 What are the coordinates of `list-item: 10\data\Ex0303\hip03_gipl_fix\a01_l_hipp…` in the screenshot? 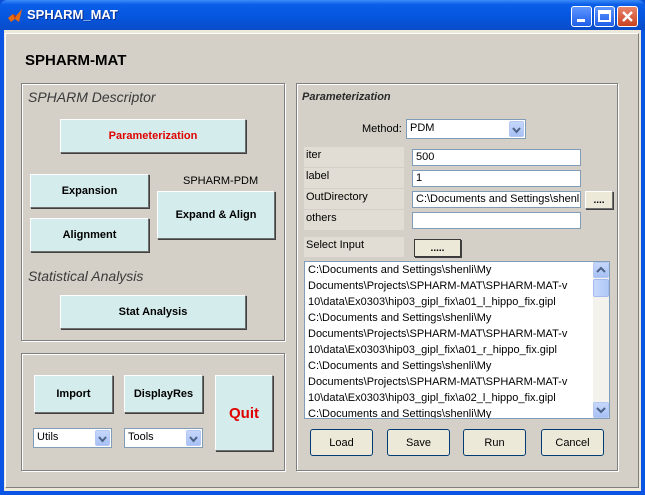 It's located at (432, 302).